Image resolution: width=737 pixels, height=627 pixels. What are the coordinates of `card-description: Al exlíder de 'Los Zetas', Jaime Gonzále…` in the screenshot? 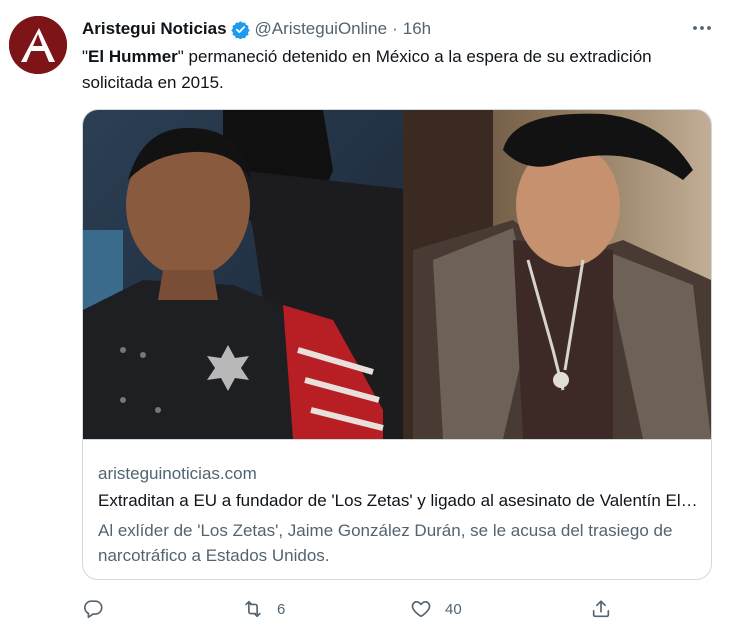 It's located at (385, 543).